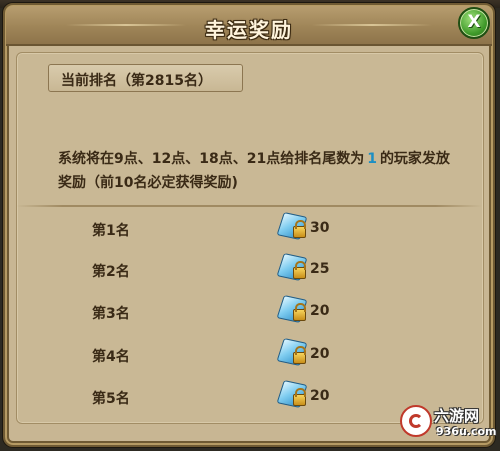  What do you see at coordinates (320, 269) in the screenshot?
I see `reward-amount: 25` at bounding box center [320, 269].